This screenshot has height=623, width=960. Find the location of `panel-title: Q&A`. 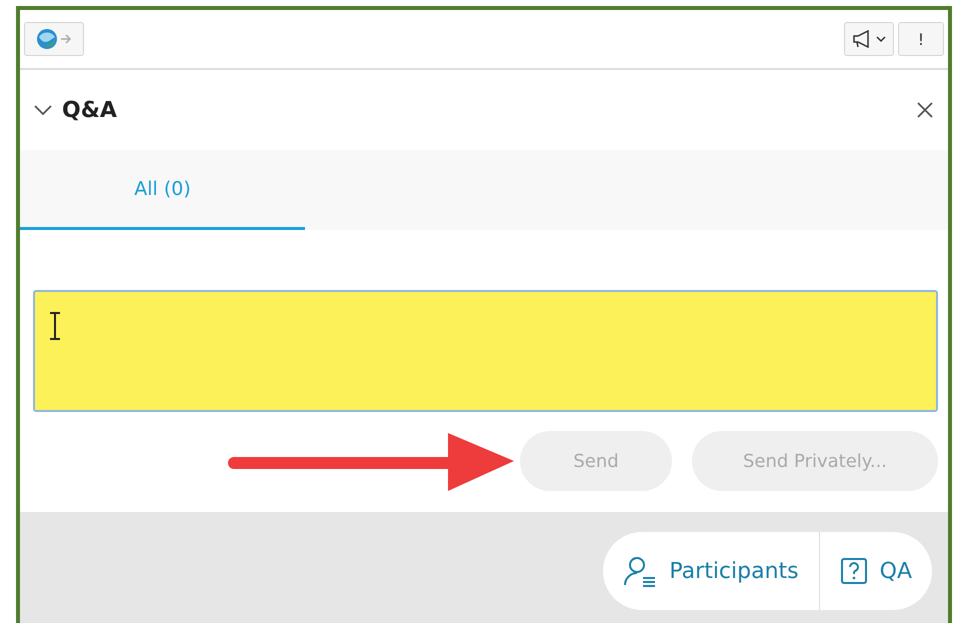

panel-title: Q&A is located at coordinates (89, 110).